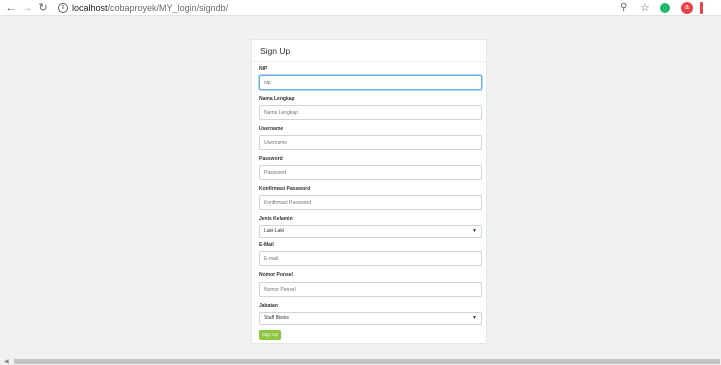  Describe the element at coordinates (276, 275) in the screenshot. I see `phone-label: Nomor Ponsel` at that location.